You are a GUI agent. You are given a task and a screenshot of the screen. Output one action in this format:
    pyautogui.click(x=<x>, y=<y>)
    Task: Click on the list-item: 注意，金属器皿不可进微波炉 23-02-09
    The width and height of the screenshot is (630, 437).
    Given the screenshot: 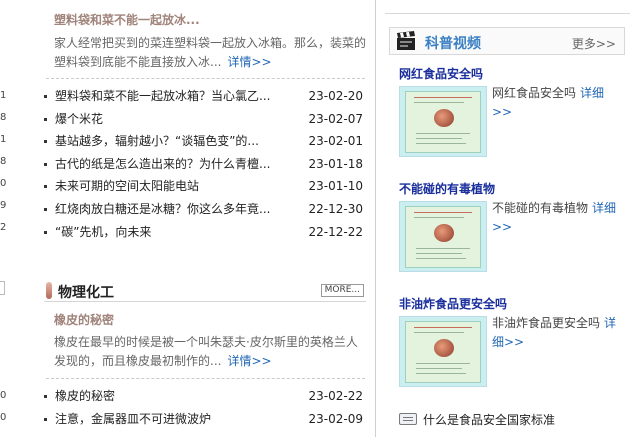 What is the action you would take?
    pyautogui.click(x=204, y=419)
    